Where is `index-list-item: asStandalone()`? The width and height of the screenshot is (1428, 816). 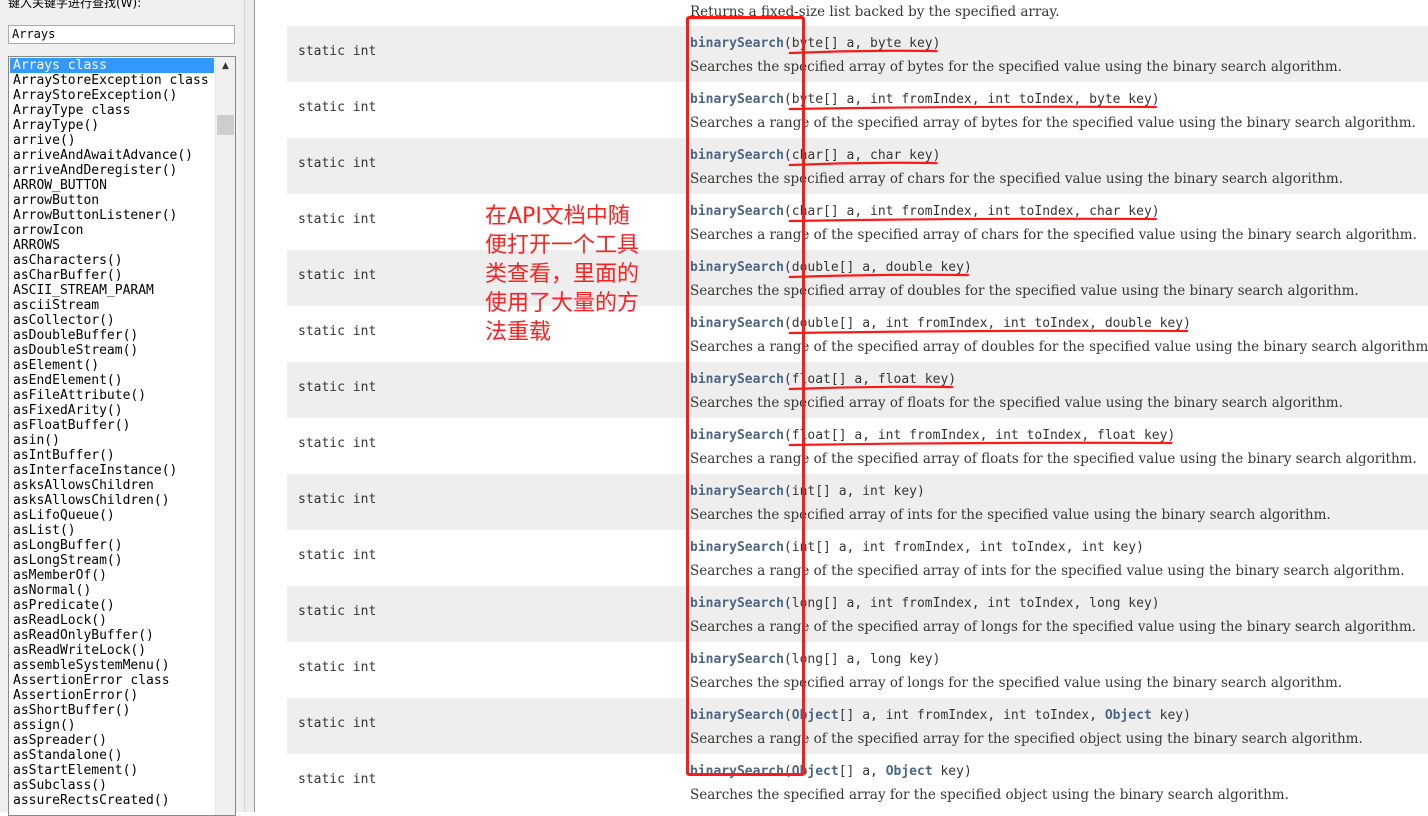
index-list-item: asStandalone() is located at coordinates (112, 755).